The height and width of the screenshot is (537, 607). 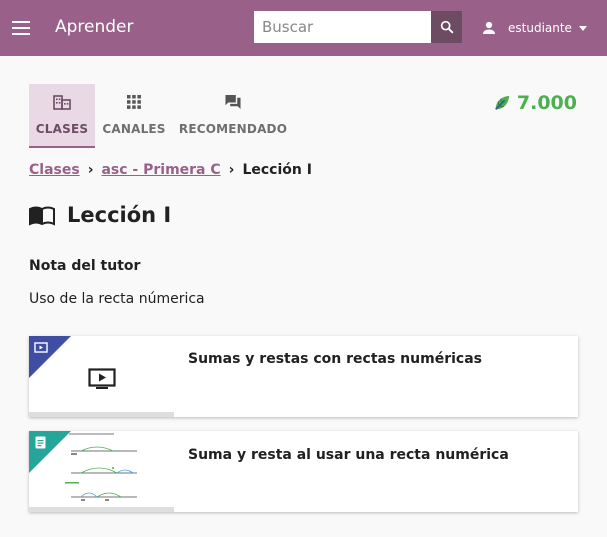 I want to click on tab-classes-label: CLASES, so click(x=62, y=129).